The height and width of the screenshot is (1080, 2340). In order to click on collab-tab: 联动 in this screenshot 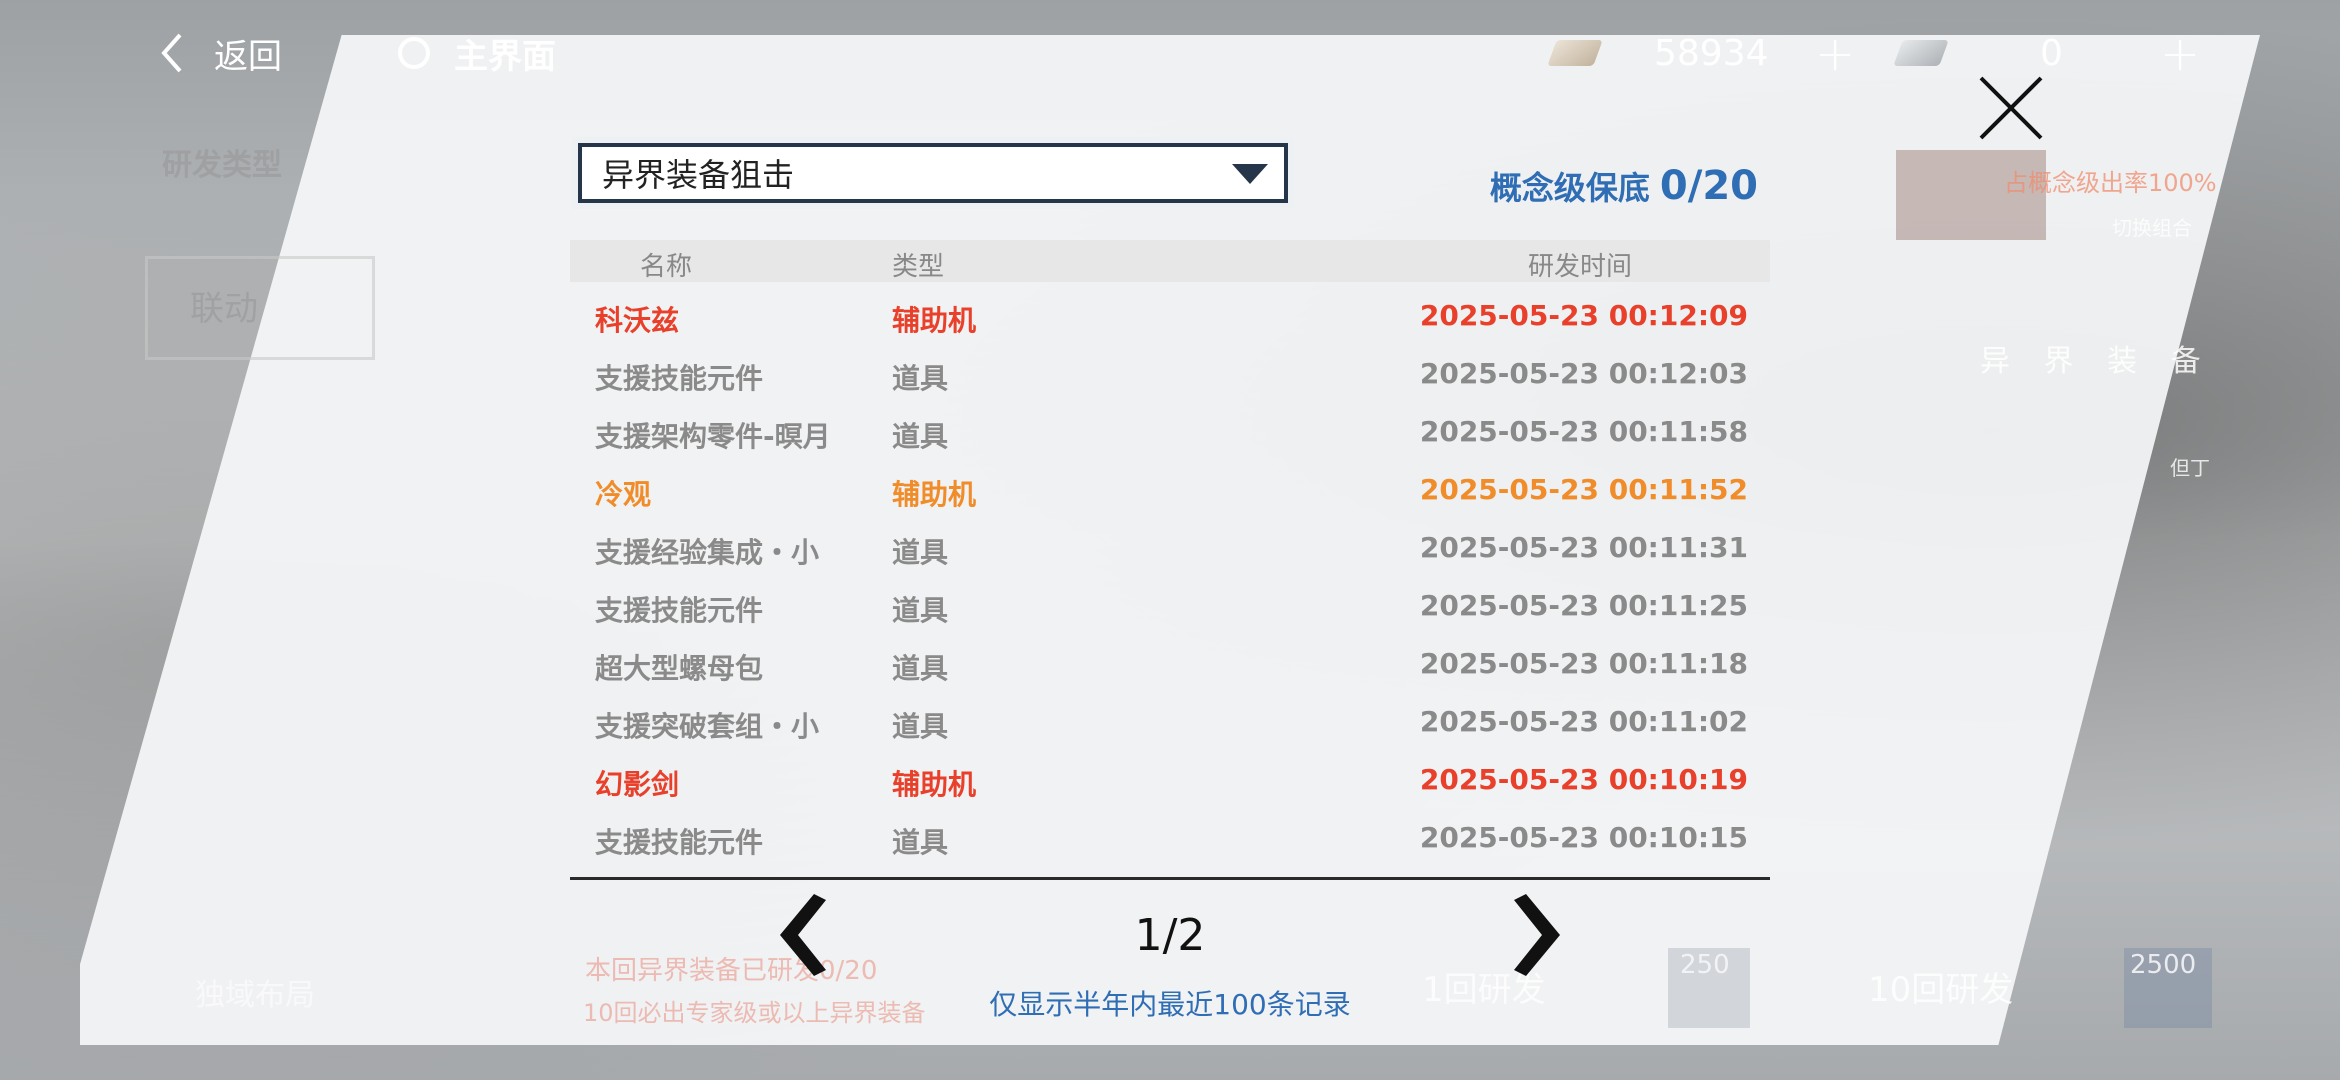, I will do `click(260, 308)`.